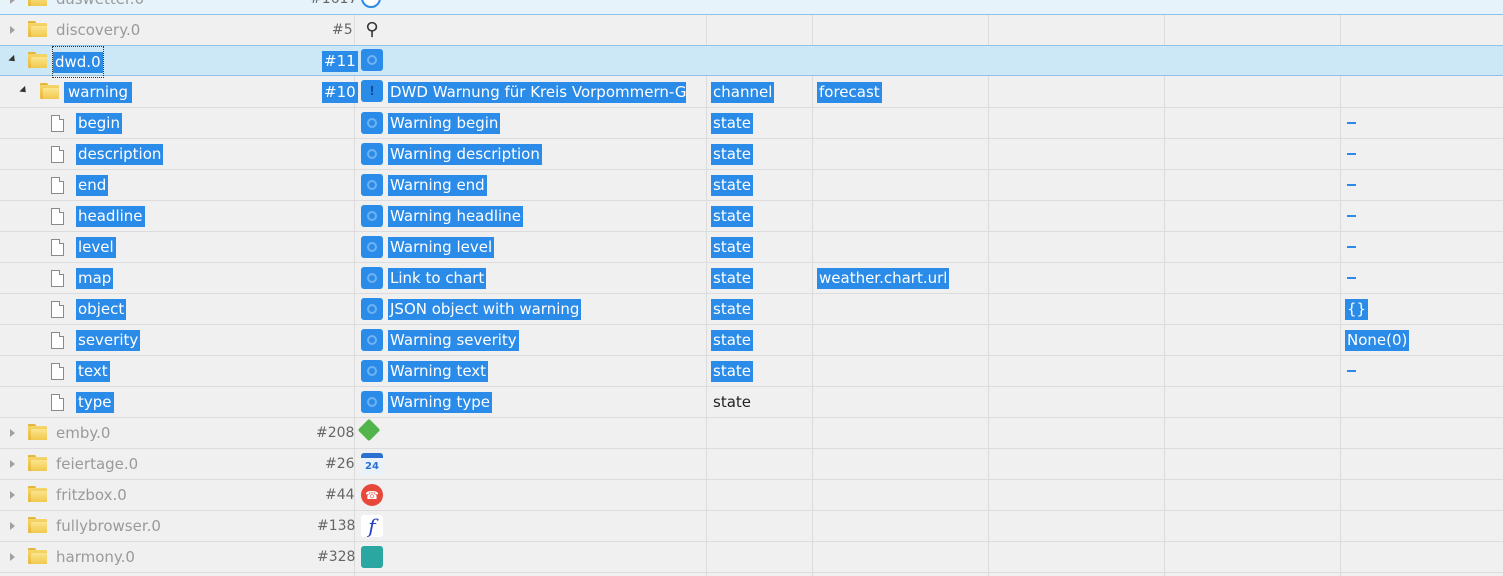  I want to click on table-row: dwd.0 #11, so click(751, 61).